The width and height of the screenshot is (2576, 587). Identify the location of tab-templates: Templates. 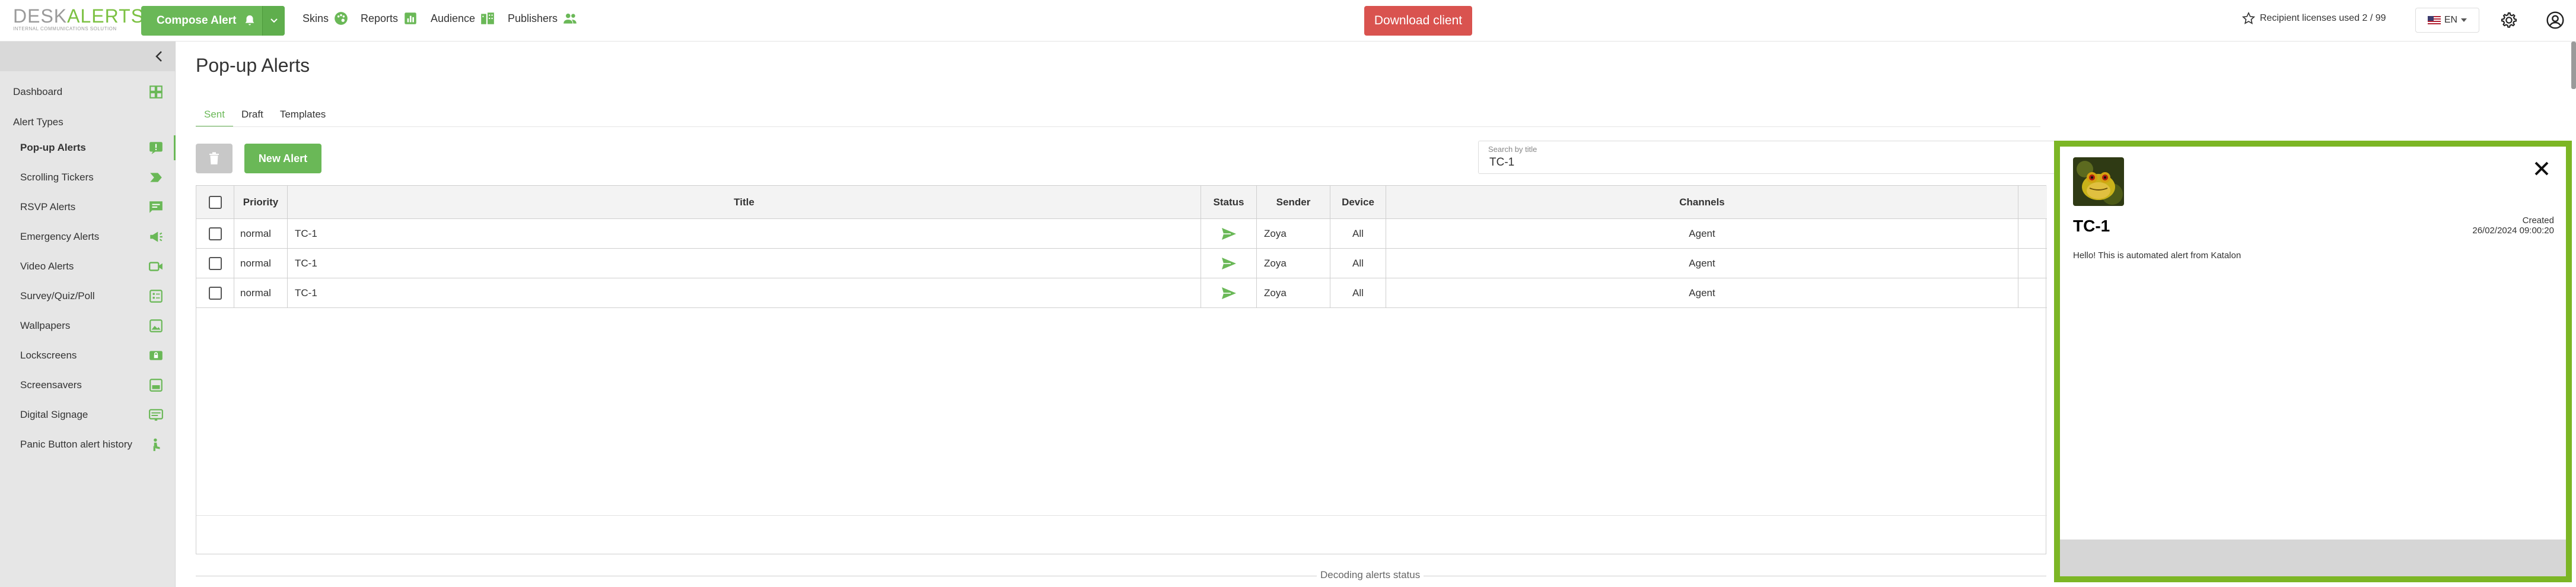
(303, 117).